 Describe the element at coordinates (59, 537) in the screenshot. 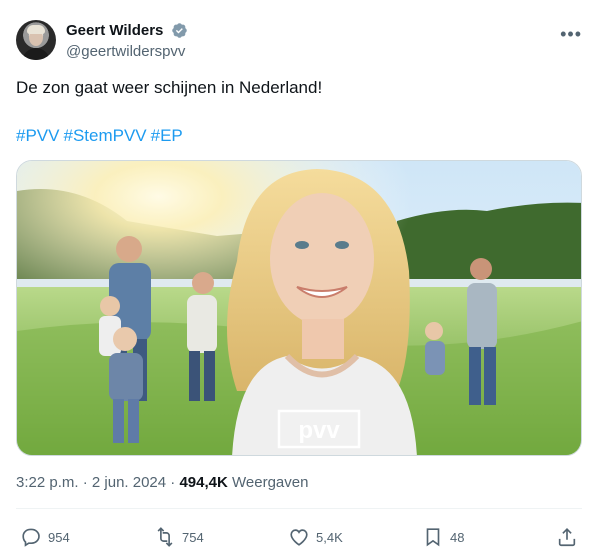

I see `reply-count: 954` at that location.